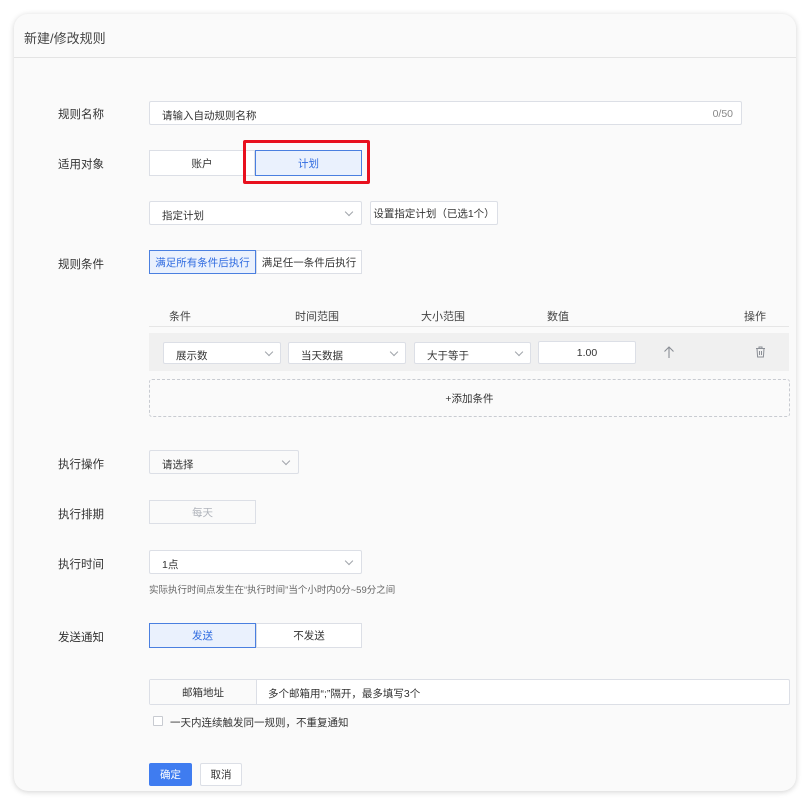 The width and height of the screenshot is (810, 805). What do you see at coordinates (81, 165) in the screenshot?
I see `target-label: 适用对象` at bounding box center [81, 165].